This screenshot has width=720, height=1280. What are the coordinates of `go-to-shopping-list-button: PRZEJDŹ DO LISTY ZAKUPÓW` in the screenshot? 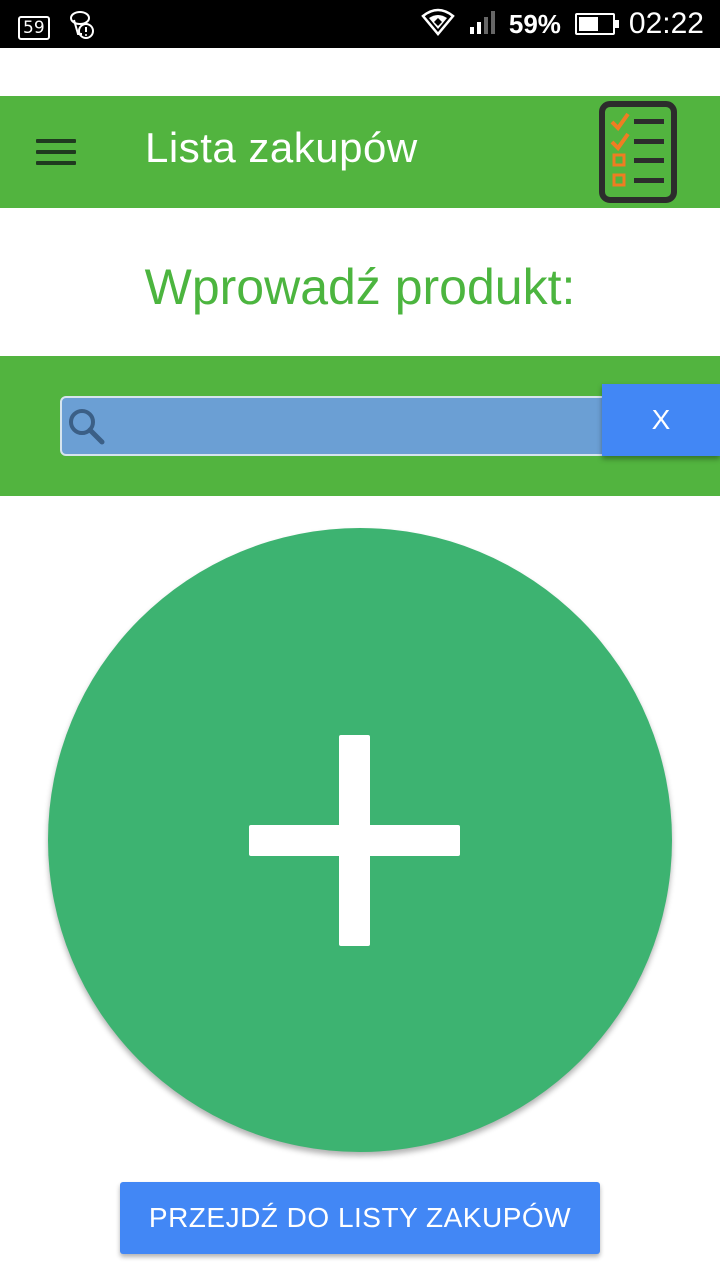 It's located at (360, 1218).